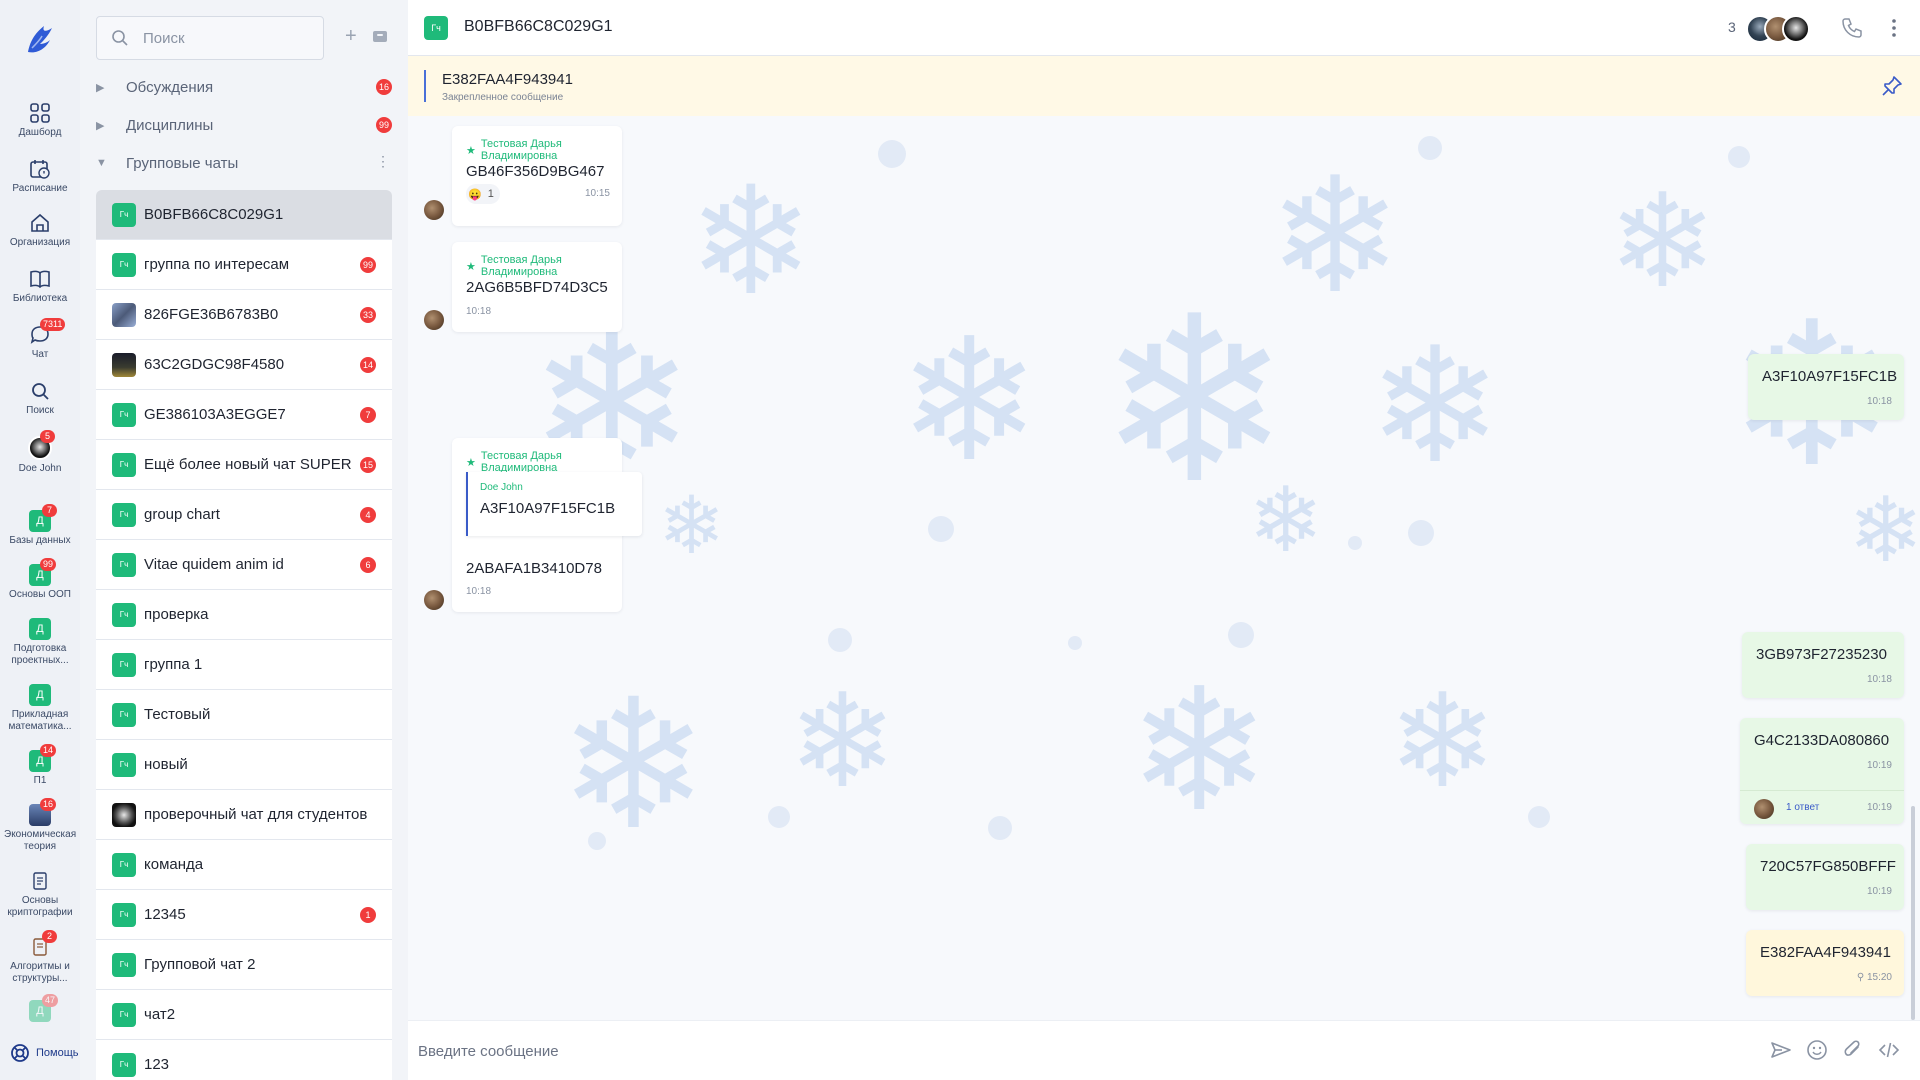  What do you see at coordinates (182, 163) in the screenshot?
I see `section-label: Групповые чаты` at bounding box center [182, 163].